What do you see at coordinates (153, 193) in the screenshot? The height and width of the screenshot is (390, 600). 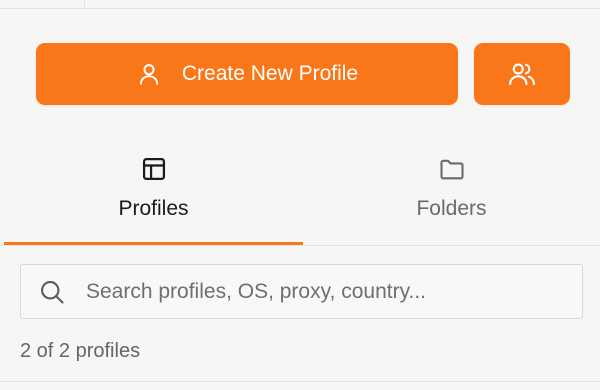 I see `tab-profiles: Profiles` at bounding box center [153, 193].